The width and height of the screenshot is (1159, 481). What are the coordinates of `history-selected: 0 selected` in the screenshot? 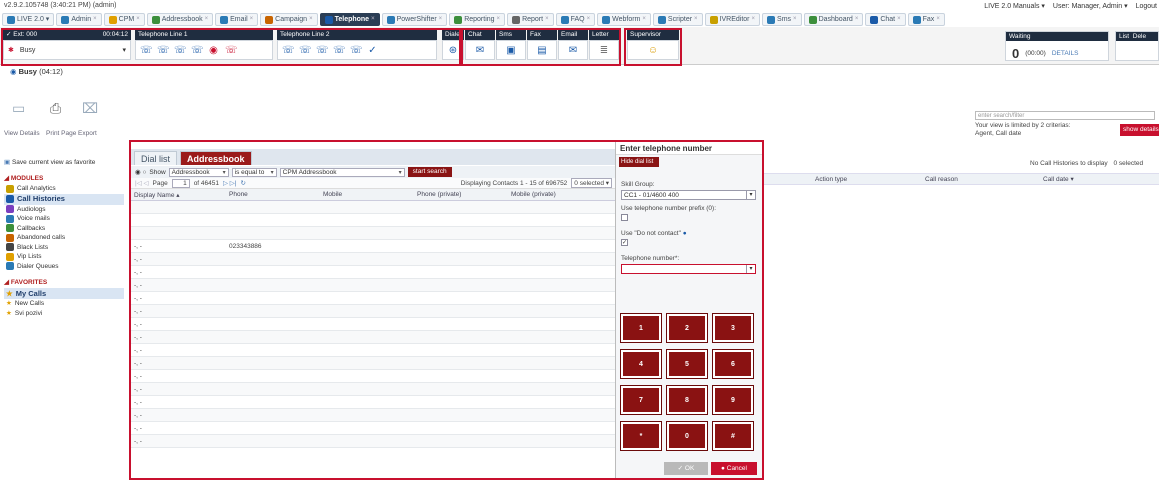 It's located at (1128, 163).